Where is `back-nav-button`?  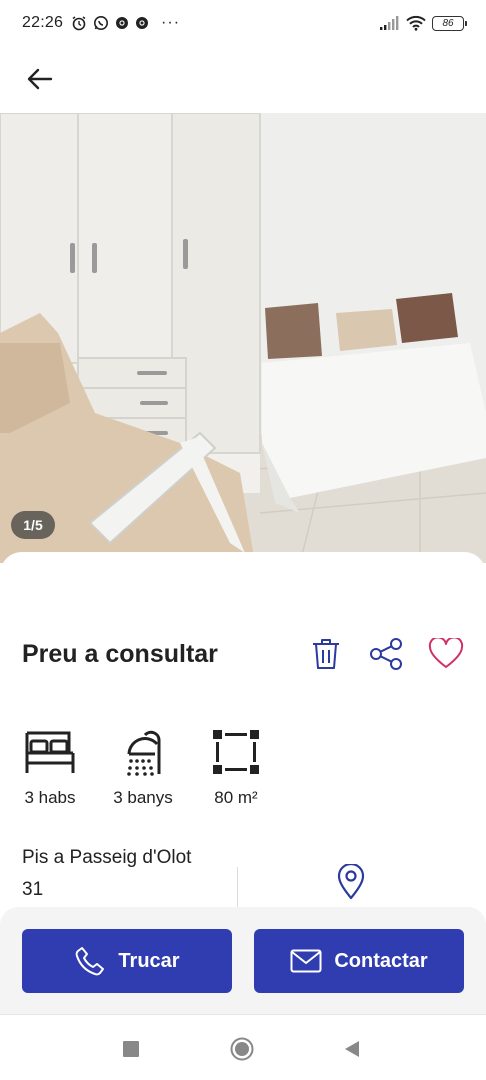
back-nav-button is located at coordinates (352, 1049).